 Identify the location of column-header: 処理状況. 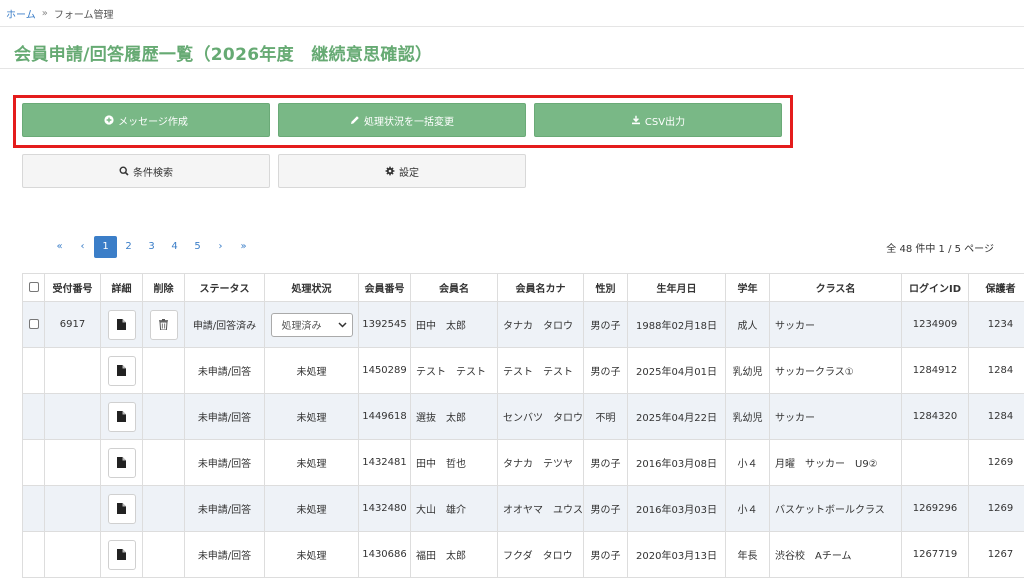
(311, 287).